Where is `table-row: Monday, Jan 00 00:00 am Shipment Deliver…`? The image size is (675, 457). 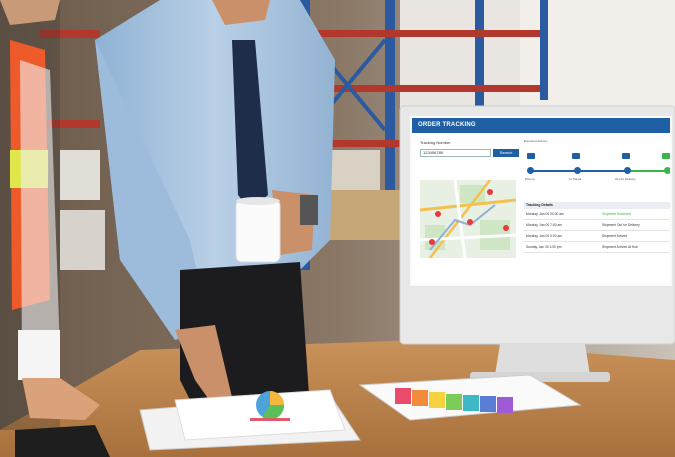
table-row: Monday, Jan 00 00:00 am Shipment Deliver… is located at coordinates (597, 215).